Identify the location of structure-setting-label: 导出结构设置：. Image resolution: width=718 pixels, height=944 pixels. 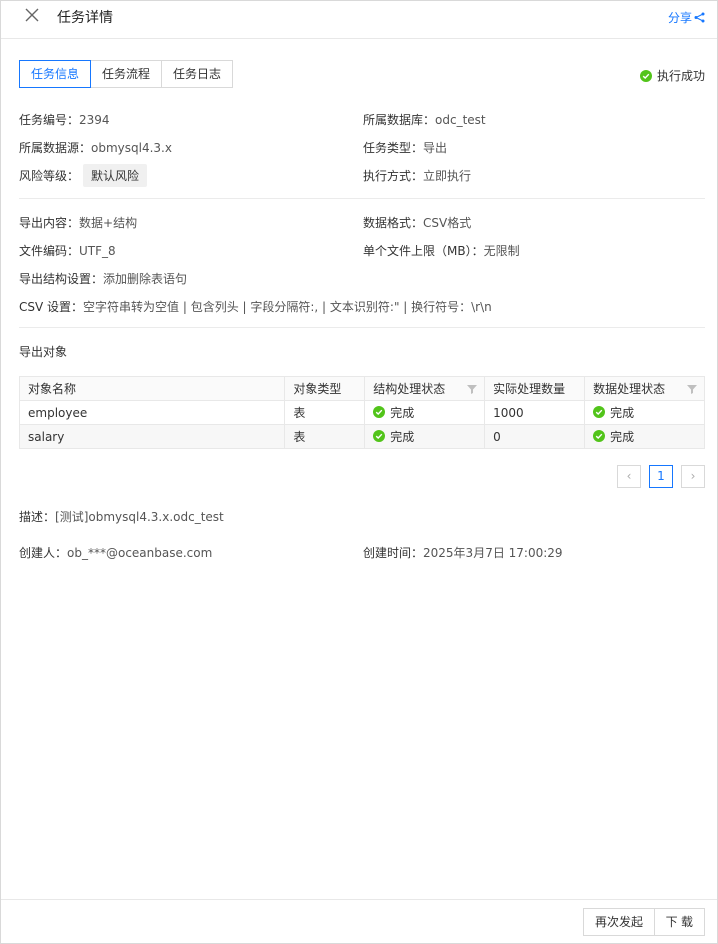
(61, 279).